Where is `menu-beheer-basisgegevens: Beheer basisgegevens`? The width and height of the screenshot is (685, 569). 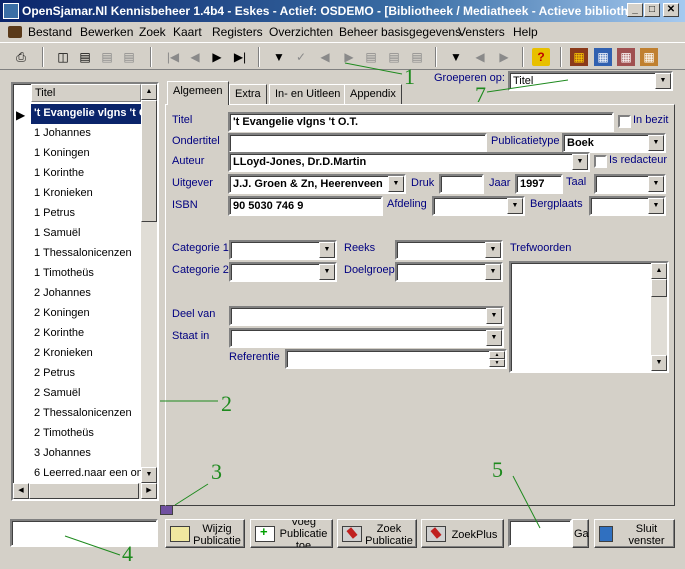 menu-beheer-basisgegevens: Beheer basisgegevens is located at coordinates (400, 32).